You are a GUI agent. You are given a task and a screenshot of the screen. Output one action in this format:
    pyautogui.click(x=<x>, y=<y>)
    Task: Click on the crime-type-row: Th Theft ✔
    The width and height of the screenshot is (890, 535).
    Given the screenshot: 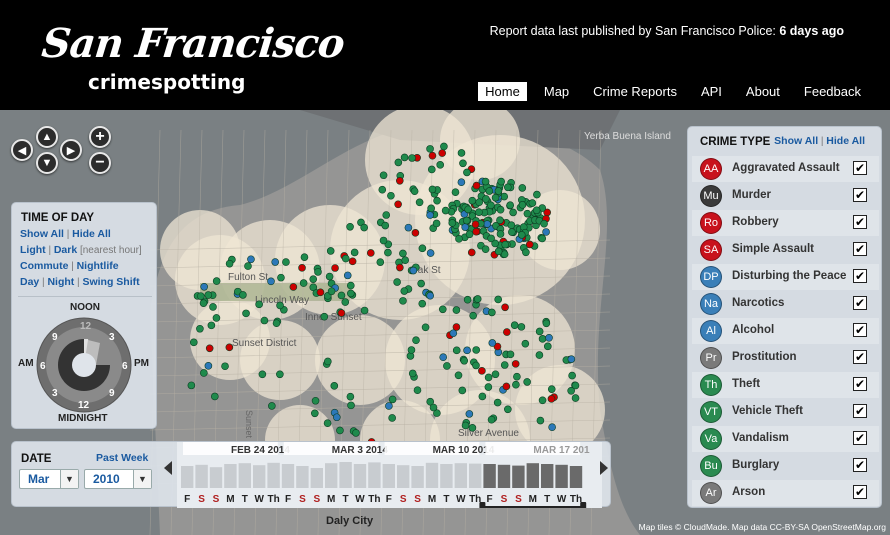 What is the action you would take?
    pyautogui.click(x=785, y=385)
    